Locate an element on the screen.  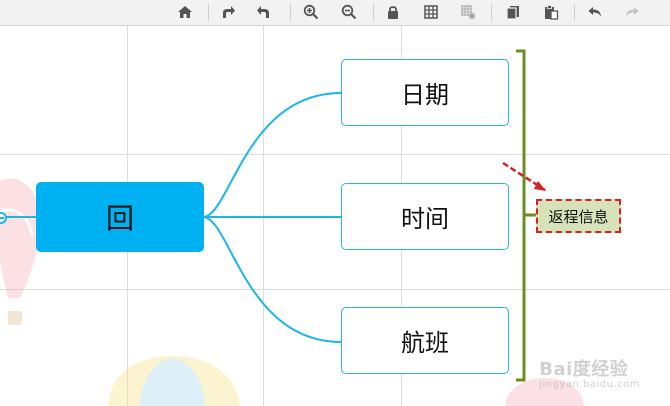
root-topic-label: 回 is located at coordinates (119, 218).